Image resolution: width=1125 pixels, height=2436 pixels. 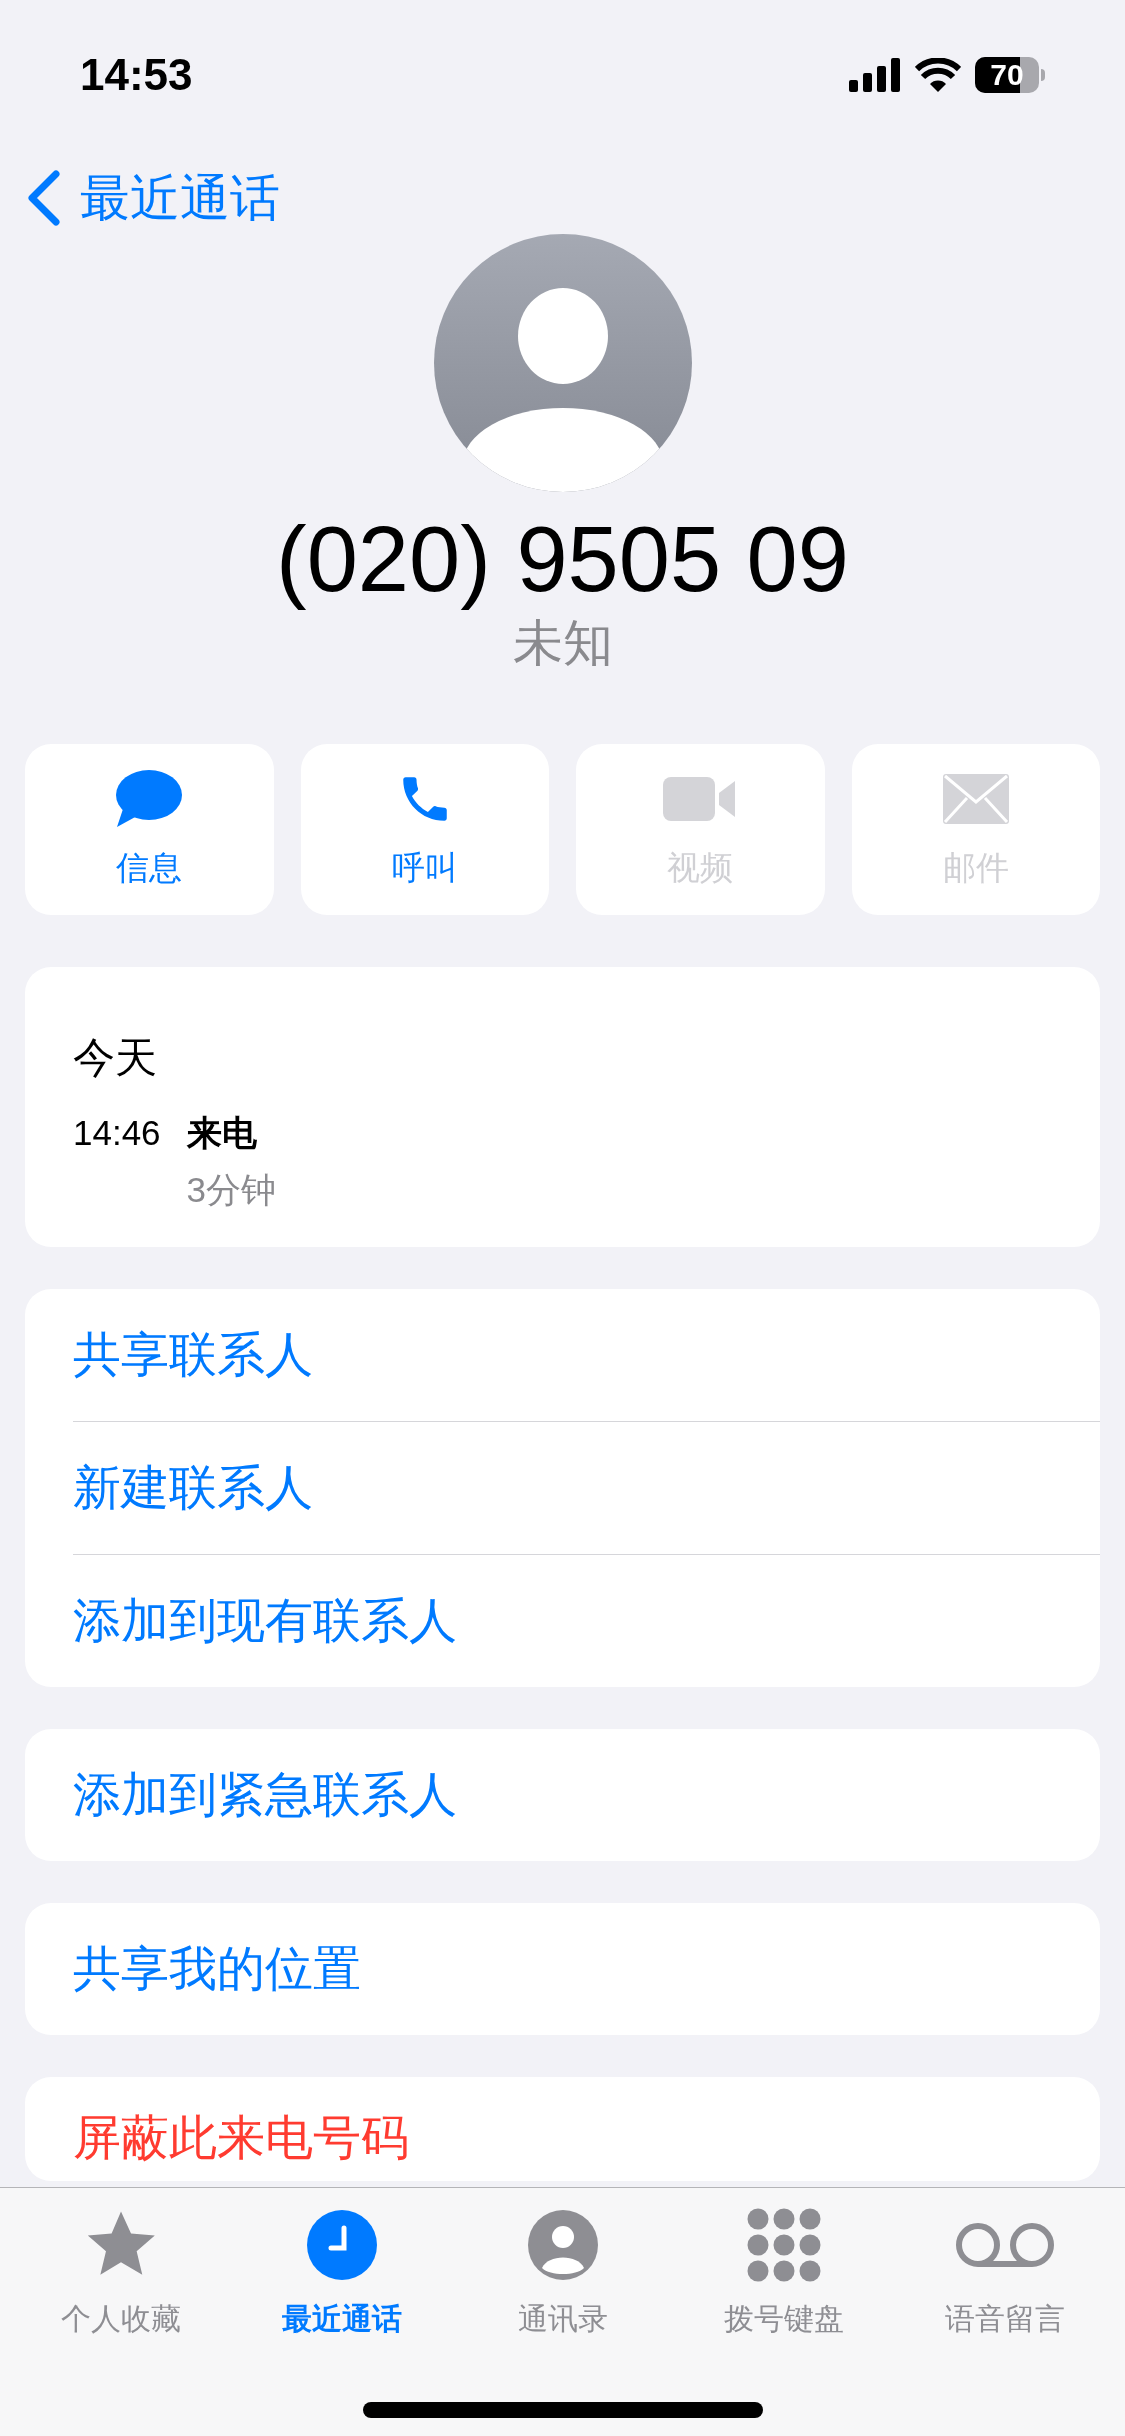 I want to click on tab-item: 最近通话, so click(x=341, y=2274).